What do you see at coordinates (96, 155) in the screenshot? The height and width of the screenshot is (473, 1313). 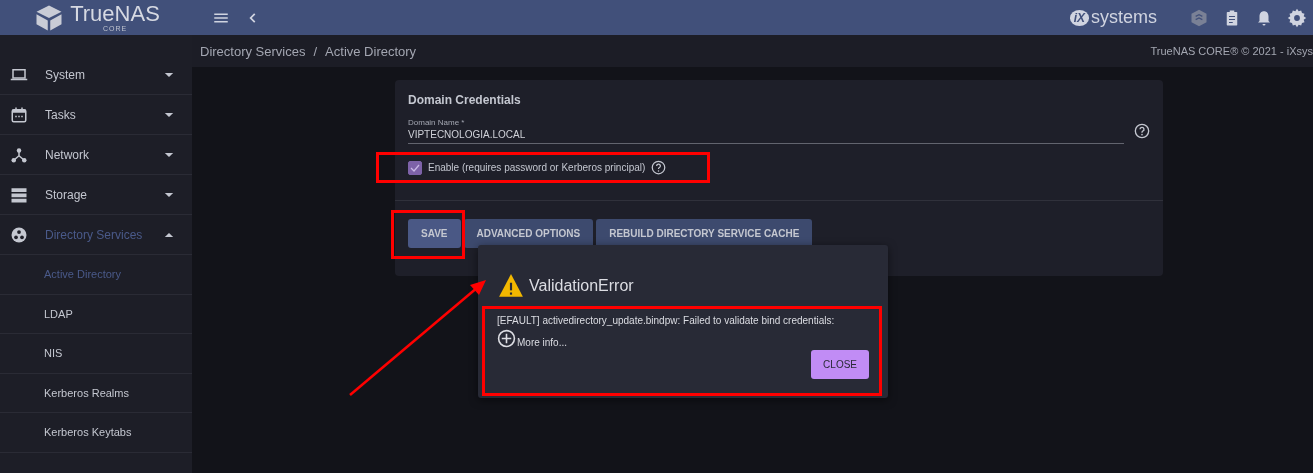 I see `sidebar-item: Network` at bounding box center [96, 155].